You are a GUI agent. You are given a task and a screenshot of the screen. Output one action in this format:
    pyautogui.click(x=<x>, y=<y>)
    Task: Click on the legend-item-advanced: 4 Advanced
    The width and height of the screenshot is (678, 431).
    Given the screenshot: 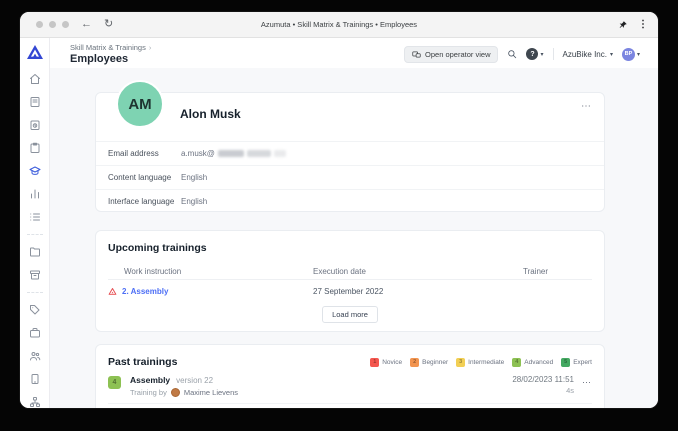 What is the action you would take?
    pyautogui.click(x=532, y=362)
    